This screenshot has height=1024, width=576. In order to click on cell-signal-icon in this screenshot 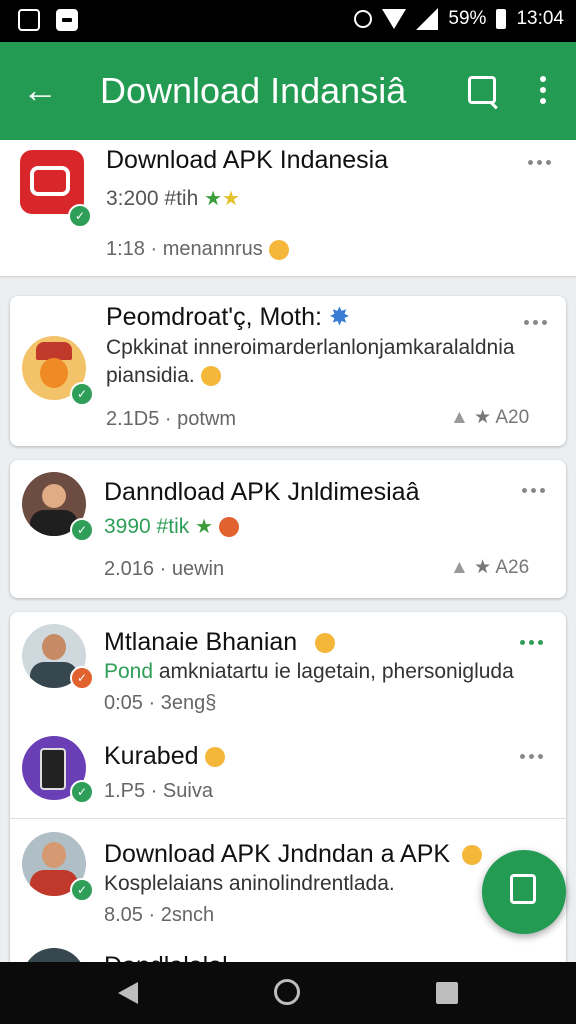, I will do `click(427, 19)`.